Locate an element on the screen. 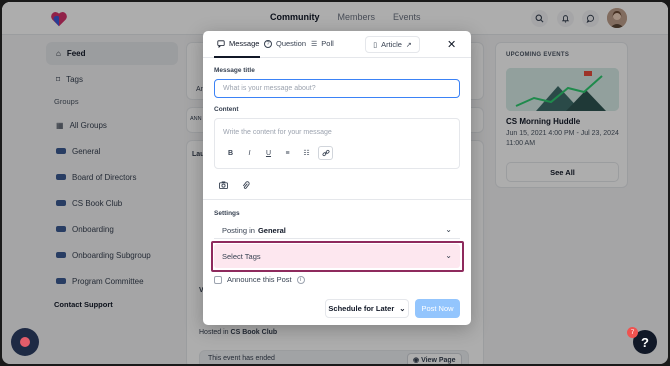  message-title-label: Message title is located at coordinates (234, 70).